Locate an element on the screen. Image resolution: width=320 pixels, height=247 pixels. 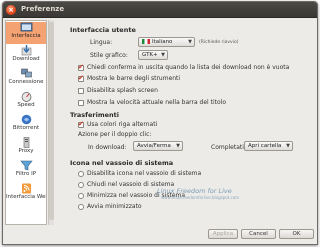
sidebar-item-speed: Speed is located at coordinates (26, 102).